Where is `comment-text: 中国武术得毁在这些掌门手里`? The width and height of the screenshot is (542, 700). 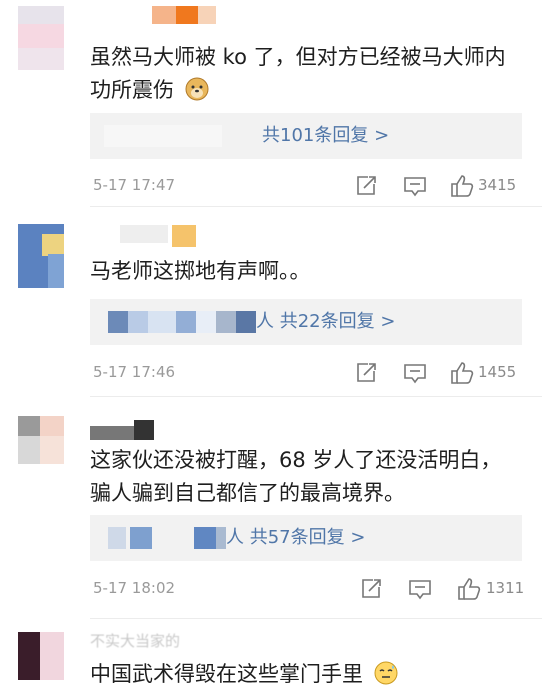
comment-text: 中国武术得毁在这些掌门手里 is located at coordinates (310, 676).